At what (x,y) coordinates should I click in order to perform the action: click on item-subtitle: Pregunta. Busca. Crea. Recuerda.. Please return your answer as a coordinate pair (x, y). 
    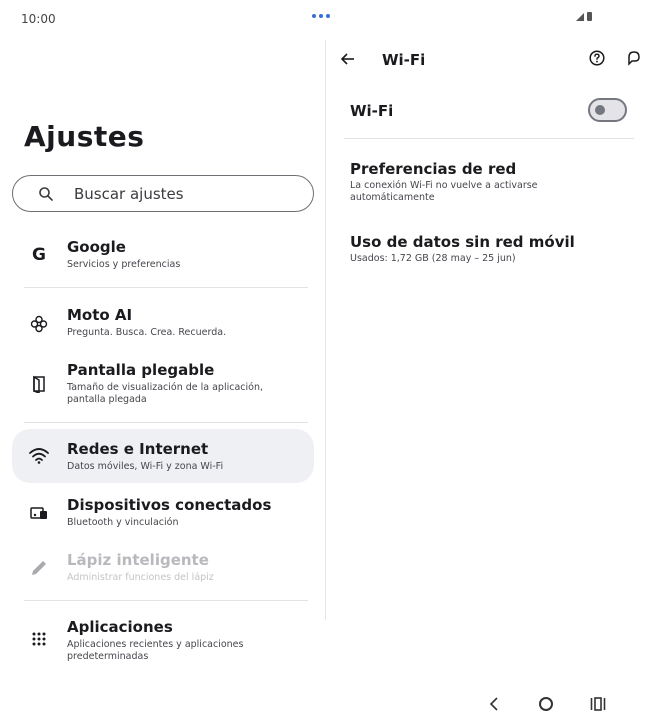
    Looking at the image, I should click on (147, 332).